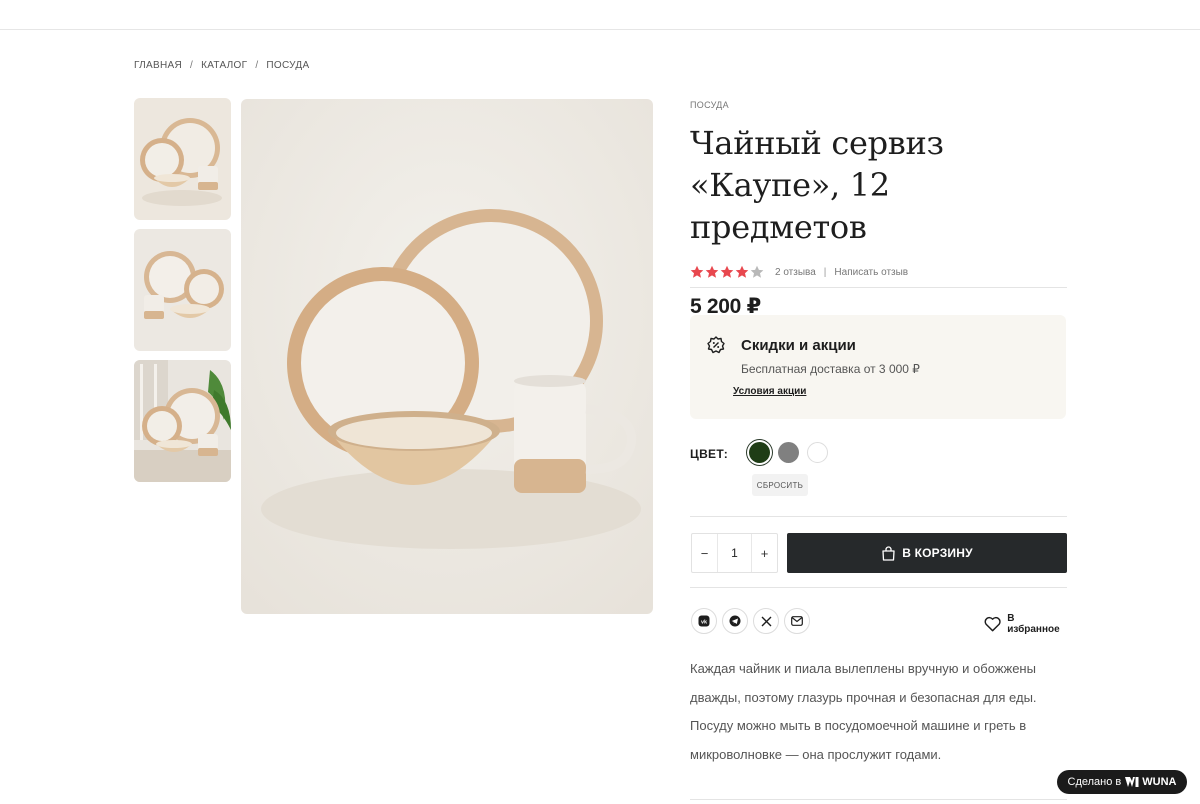 The height and width of the screenshot is (804, 1200). Describe the element at coordinates (830, 369) in the screenshot. I see `promo-text: Бесплатная доставка от 3 000 ₽` at that location.